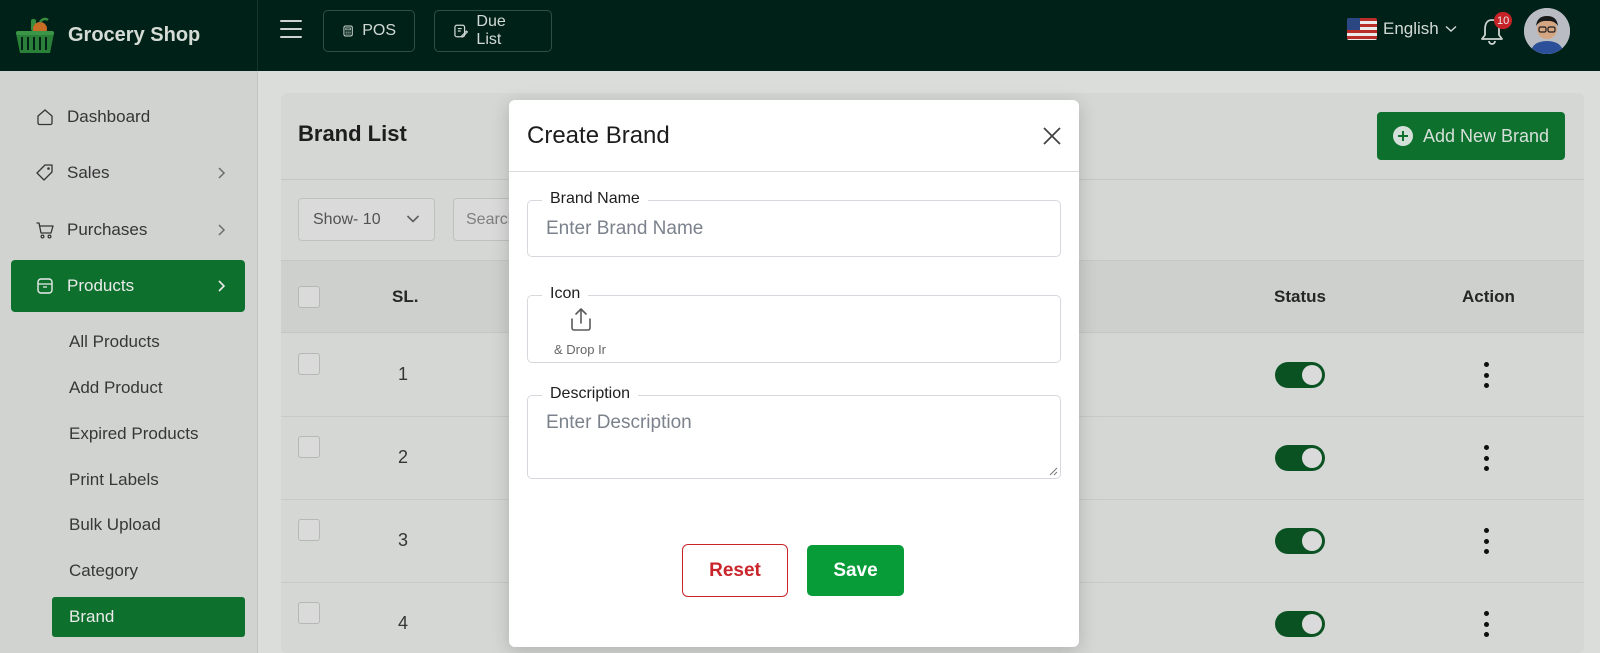 The width and height of the screenshot is (1600, 653). I want to click on brand-name-field: Brand Name, so click(794, 223).